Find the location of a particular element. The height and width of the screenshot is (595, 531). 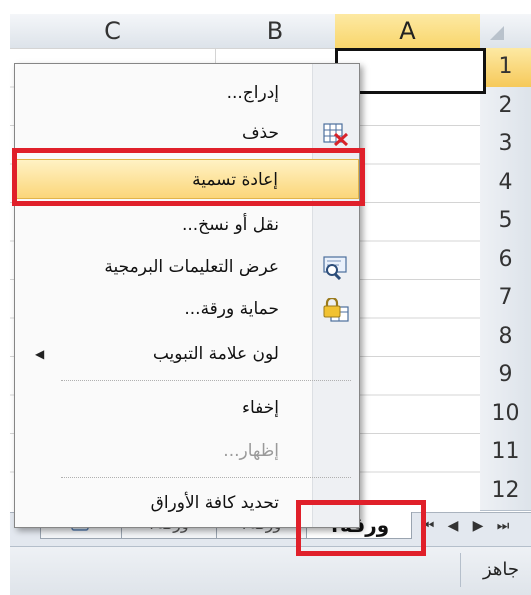

row-header-4: 4 is located at coordinates (505, 183).